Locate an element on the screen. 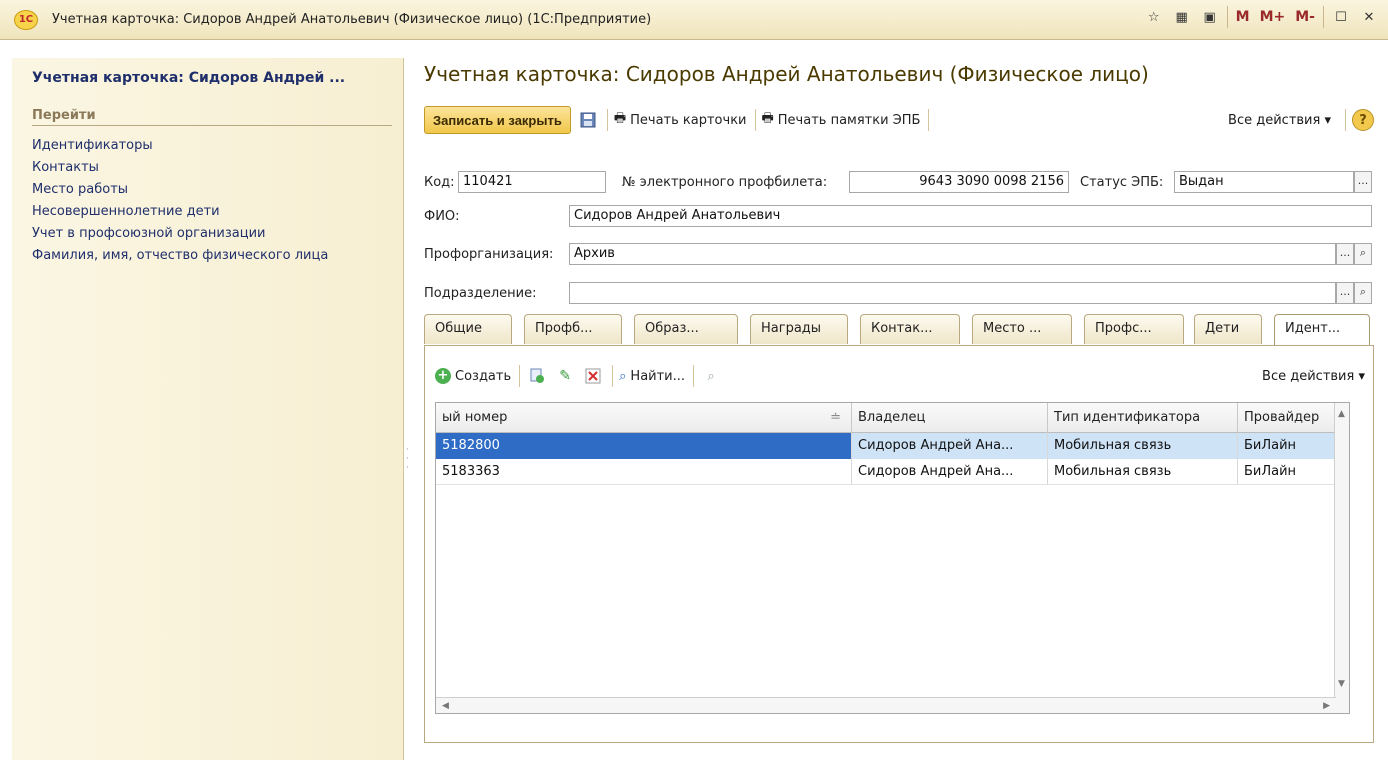  tab-awards: Награды is located at coordinates (799, 329).